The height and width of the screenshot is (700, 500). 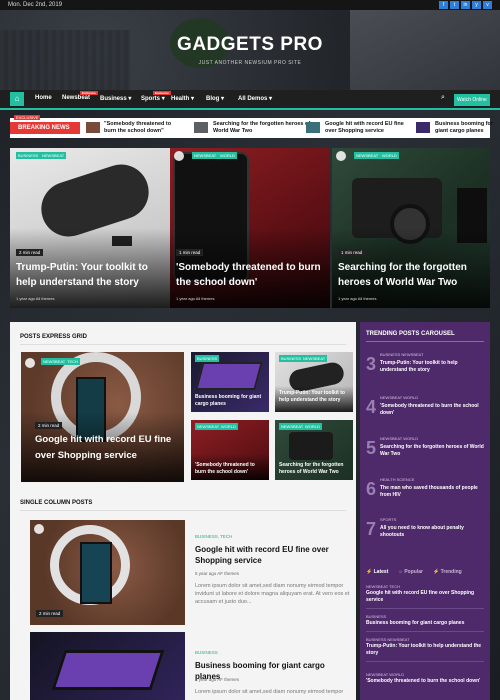 What do you see at coordinates (215, 98) in the screenshot?
I see `nav-item-blog: Blog ▾` at bounding box center [215, 98].